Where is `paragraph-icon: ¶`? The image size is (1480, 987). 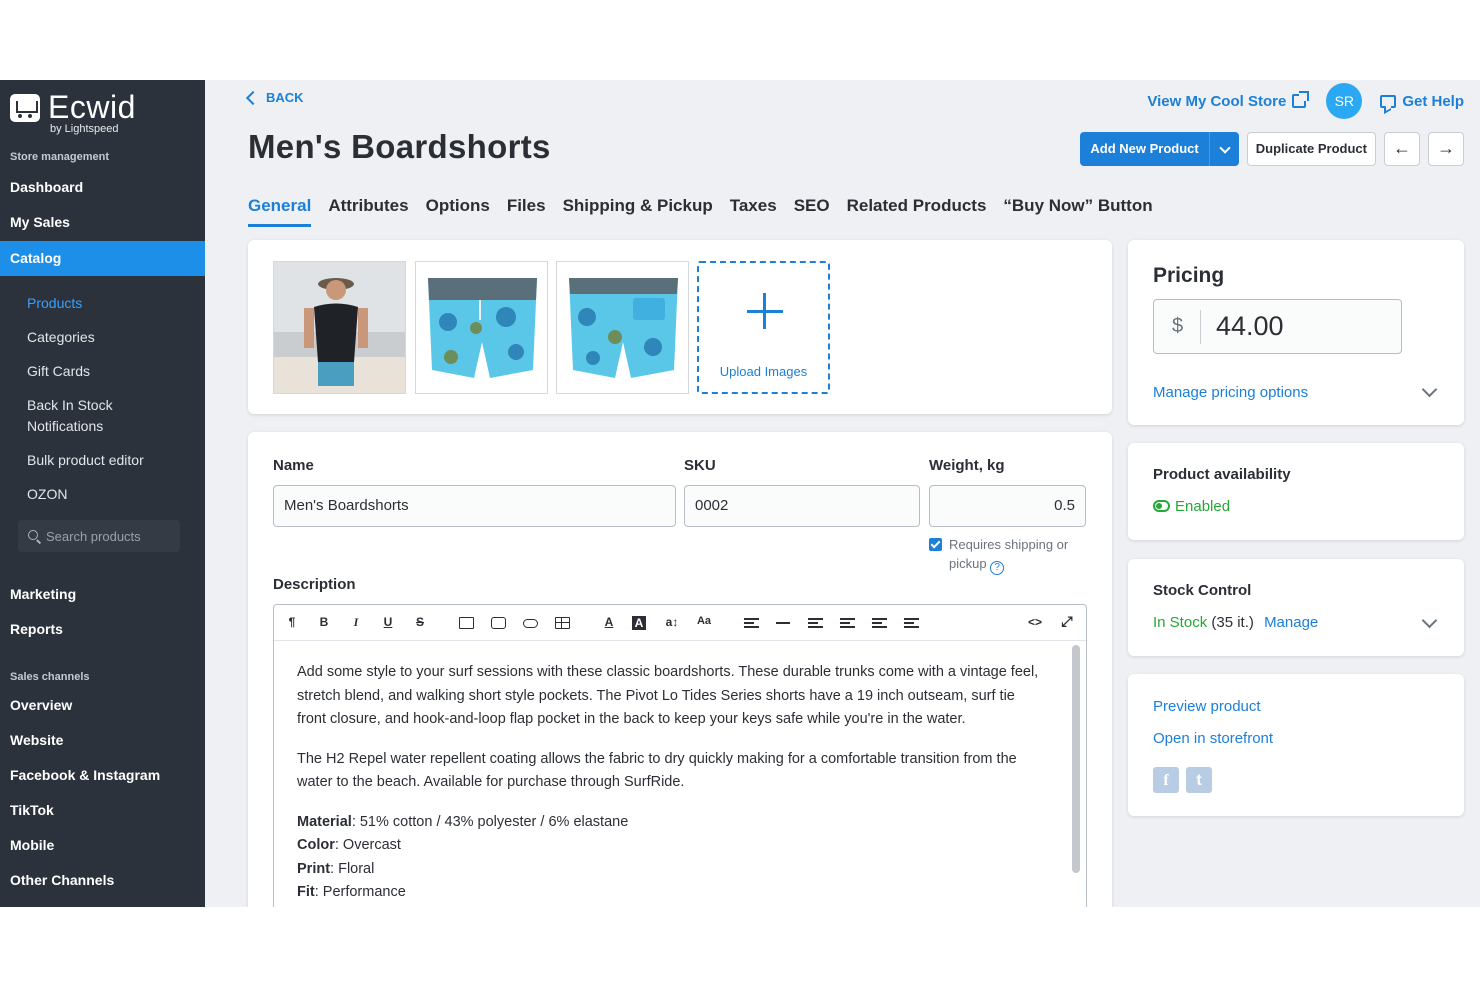
paragraph-icon: ¶ is located at coordinates (292, 622).